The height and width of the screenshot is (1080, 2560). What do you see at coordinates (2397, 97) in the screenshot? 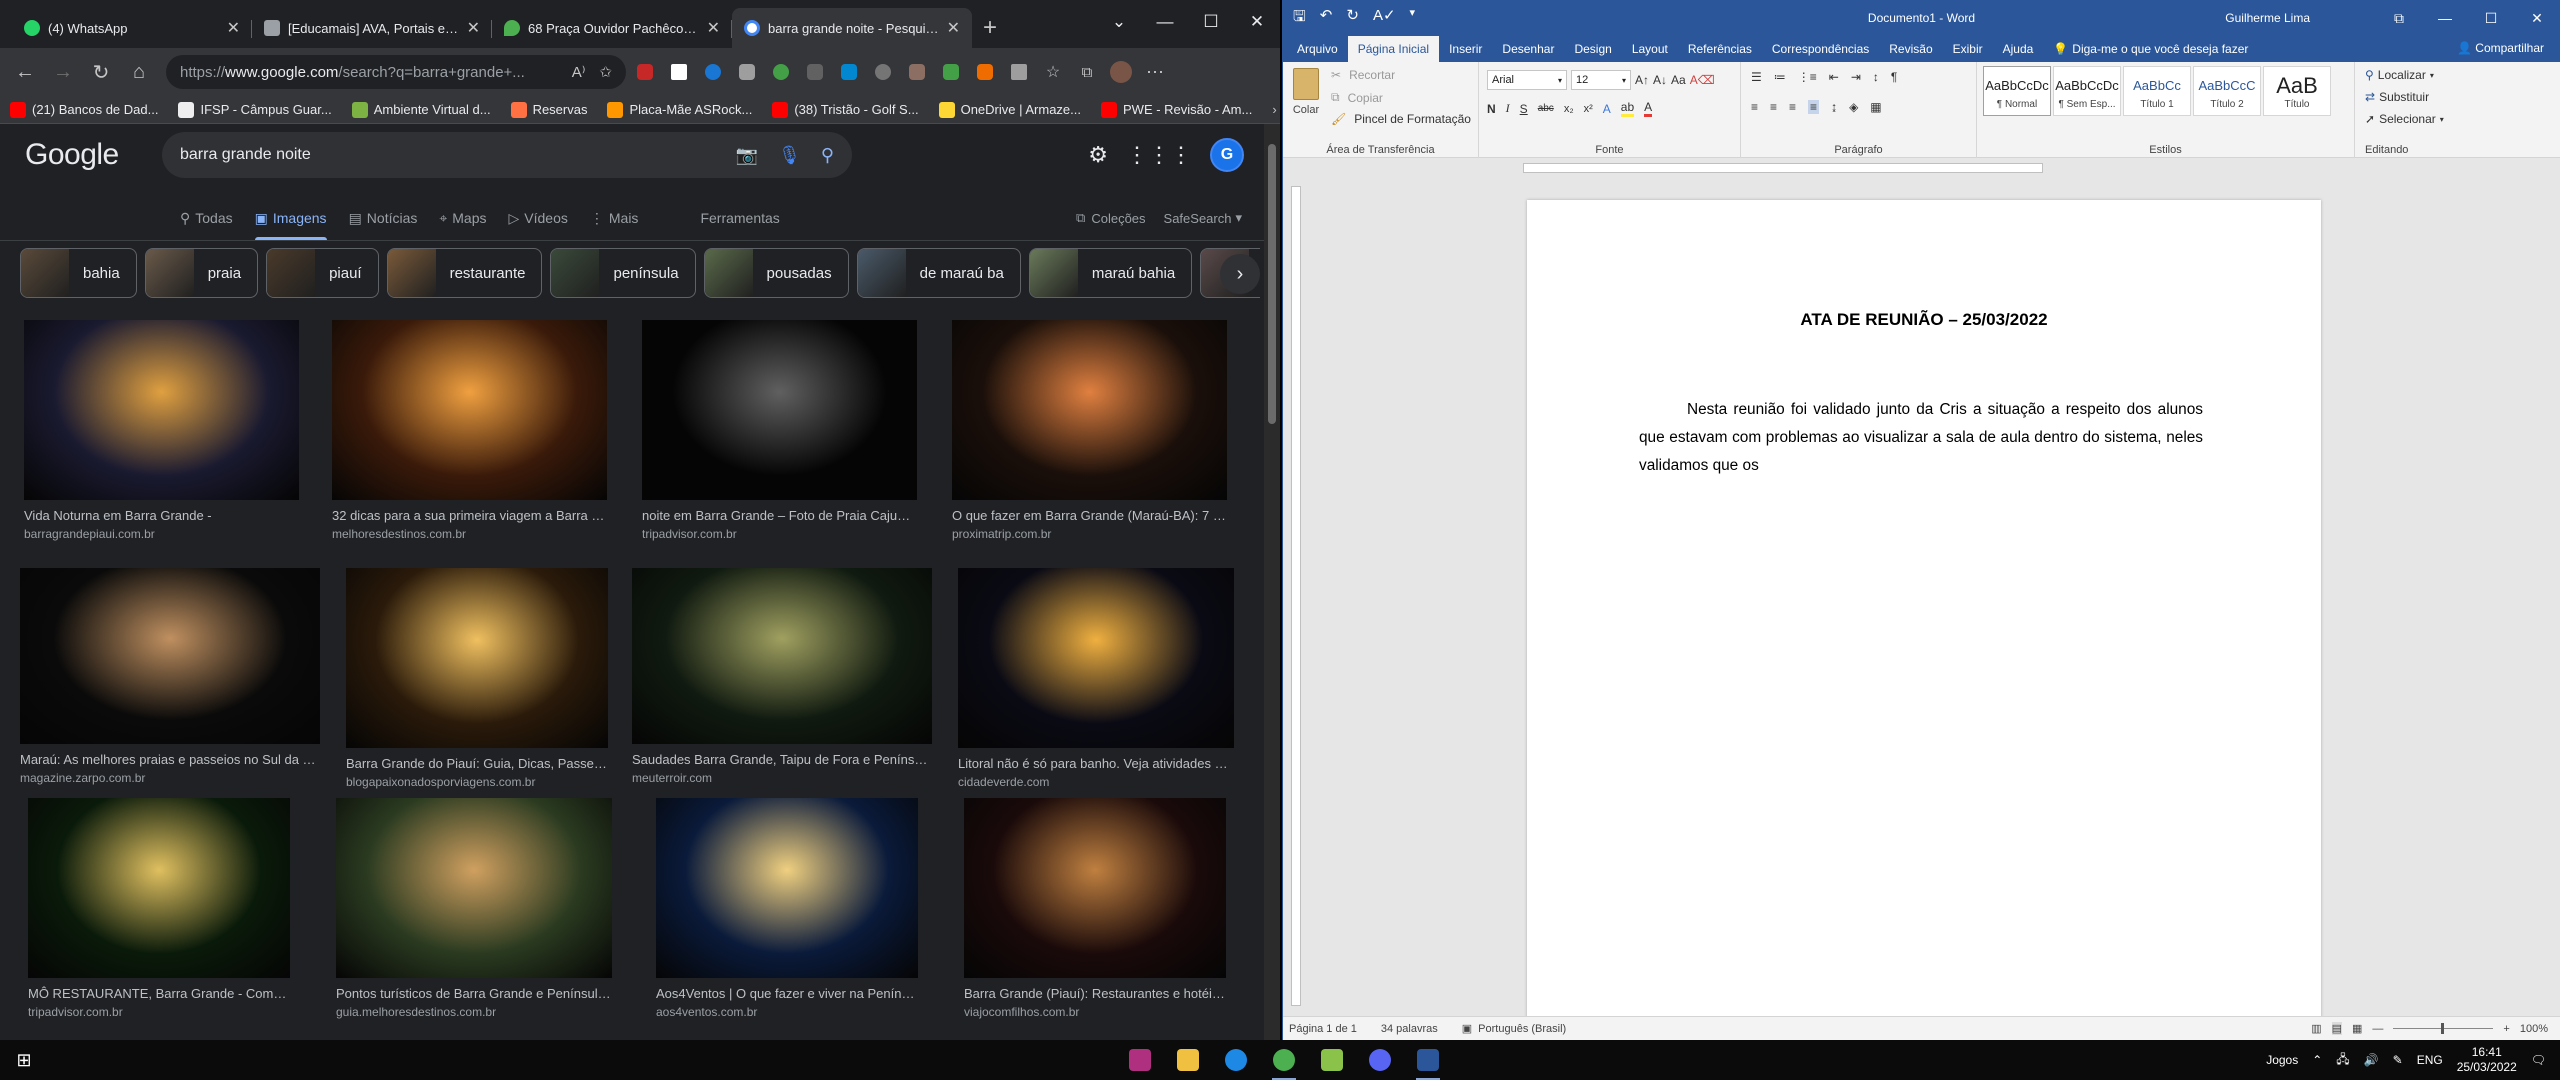
I see `replace-button: ⇄ Substituir` at bounding box center [2397, 97].